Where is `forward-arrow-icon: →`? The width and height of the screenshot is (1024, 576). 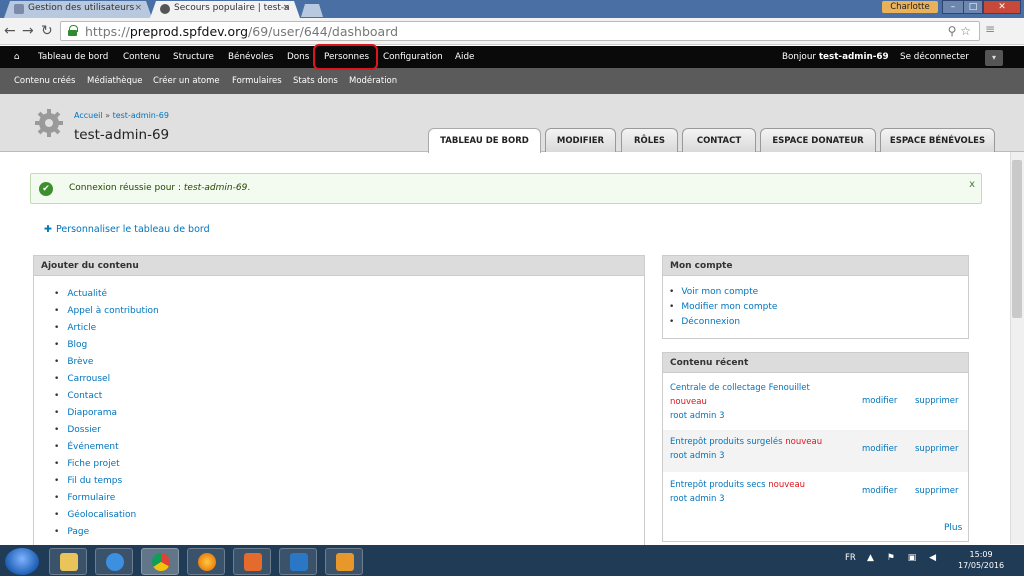
forward-arrow-icon: → is located at coordinates (28, 31).